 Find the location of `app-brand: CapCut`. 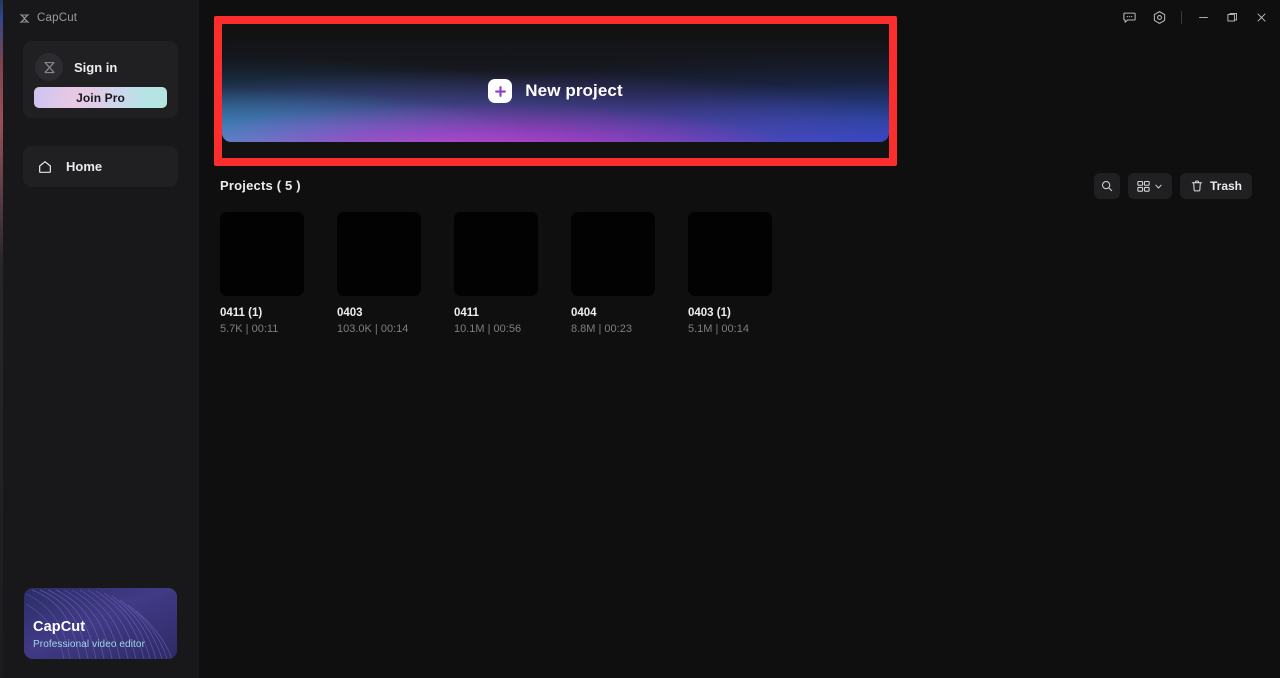

app-brand: CapCut is located at coordinates (47, 18).